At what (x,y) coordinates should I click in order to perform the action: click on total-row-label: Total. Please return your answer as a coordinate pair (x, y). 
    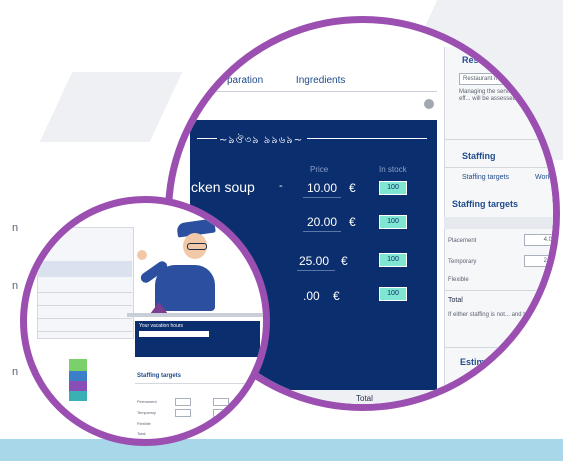
    Looking at the image, I should click on (455, 300).